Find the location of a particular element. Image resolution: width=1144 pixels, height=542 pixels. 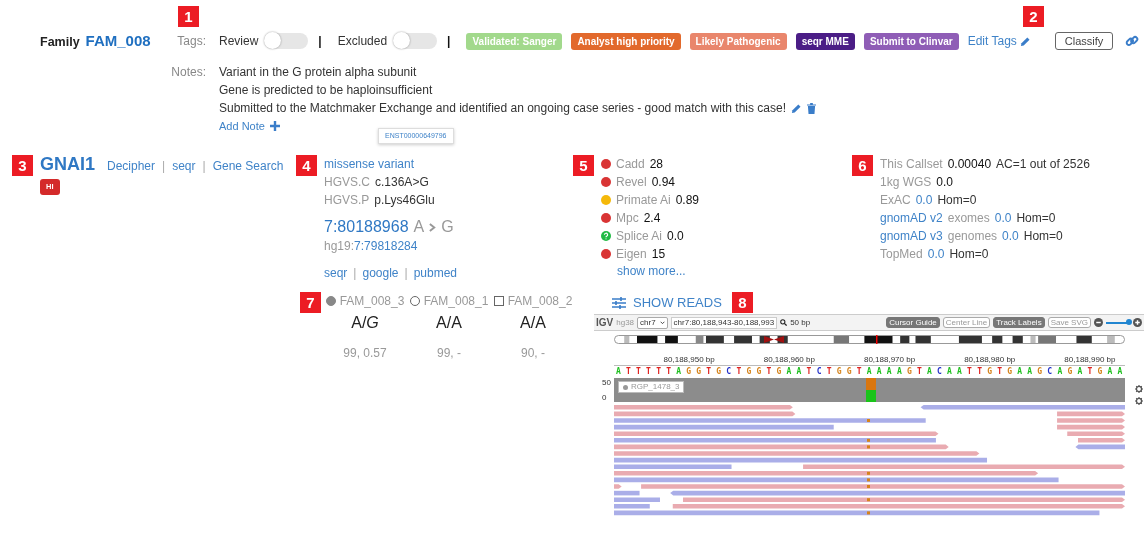

caret-icon is located at coordinates (662, 322).